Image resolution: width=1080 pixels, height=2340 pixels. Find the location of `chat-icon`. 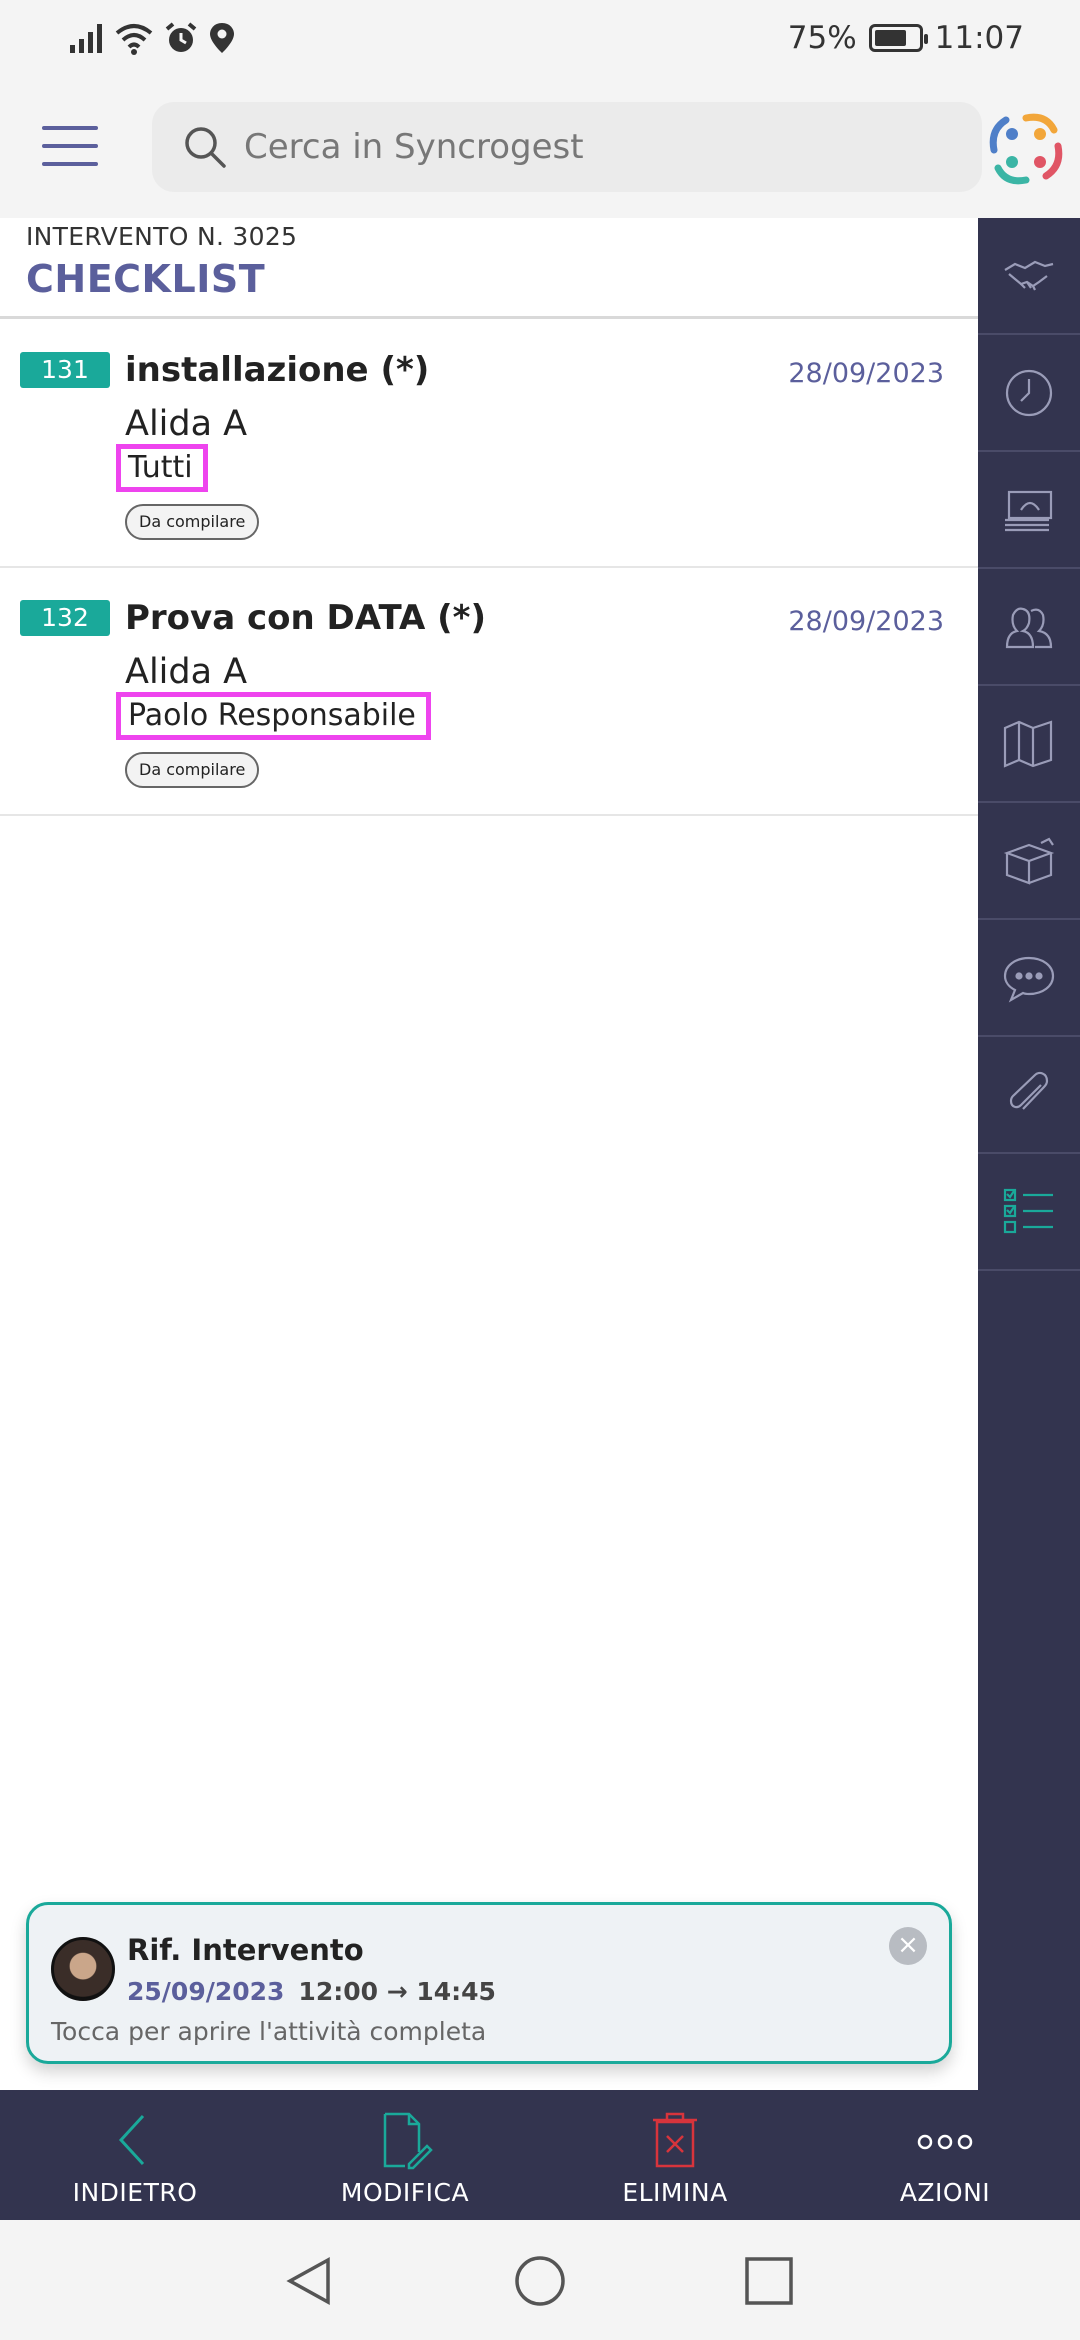

chat-icon is located at coordinates (1029, 979).